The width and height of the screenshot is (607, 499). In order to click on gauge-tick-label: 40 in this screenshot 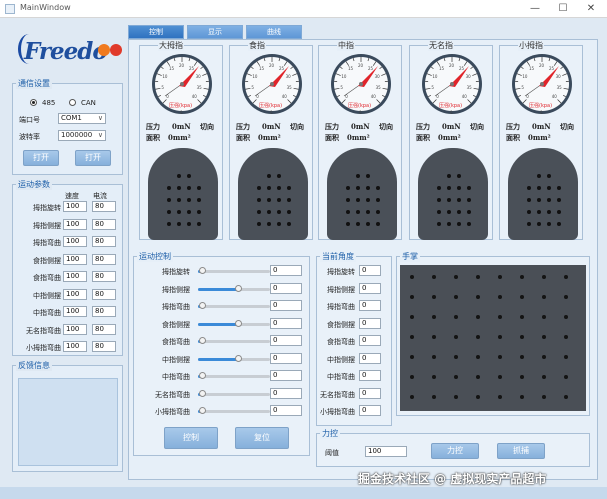, I will do `click(194, 96)`.